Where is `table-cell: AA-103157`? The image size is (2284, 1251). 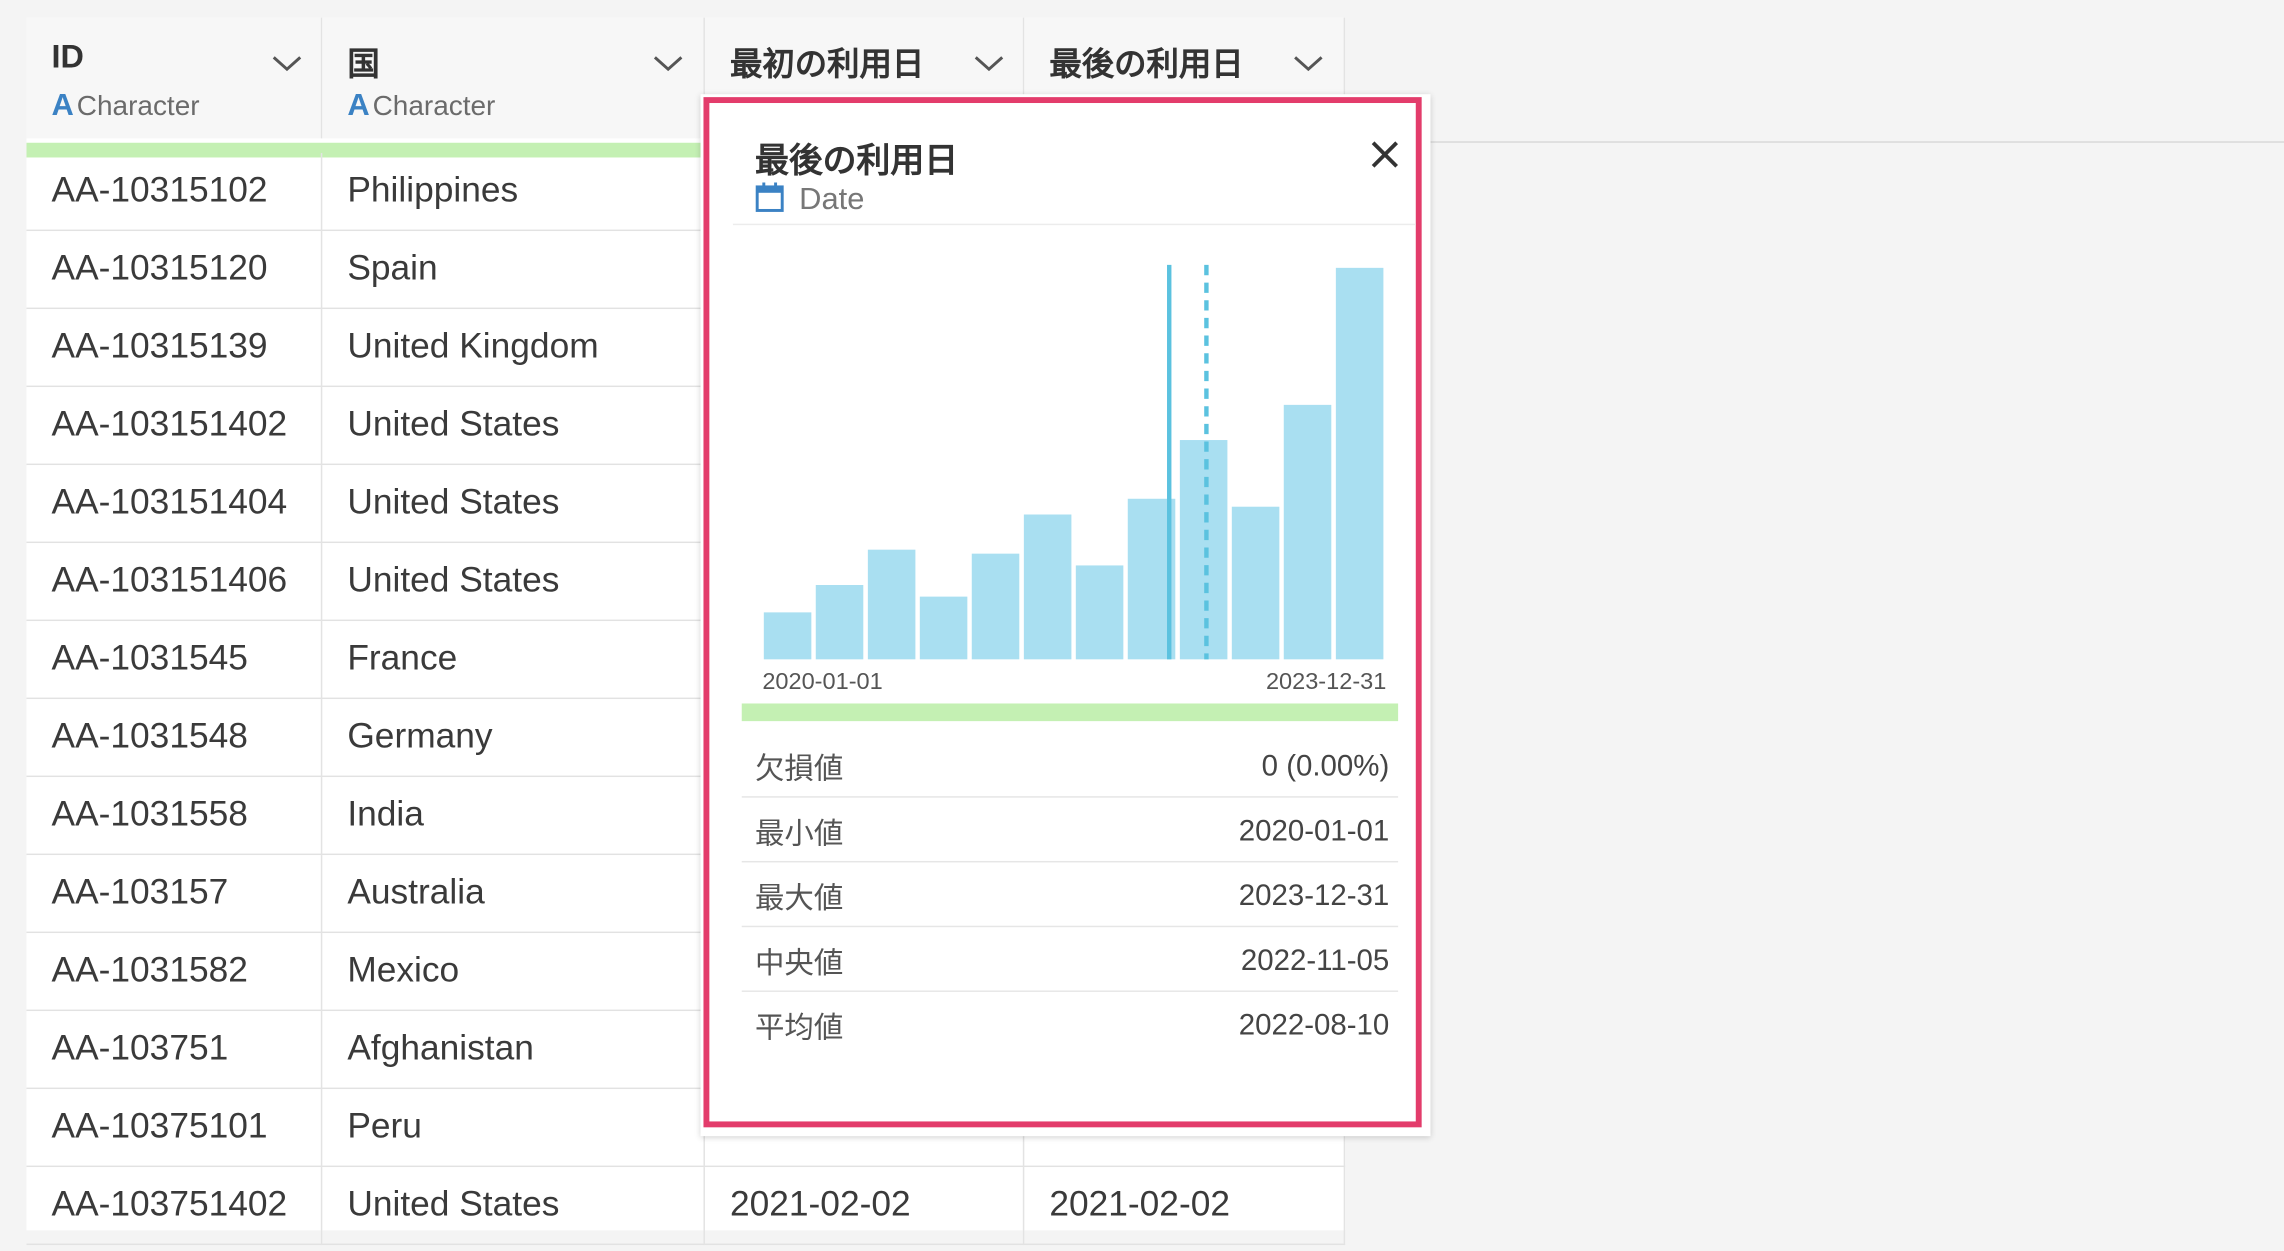 table-cell: AA-103157 is located at coordinates (174, 894).